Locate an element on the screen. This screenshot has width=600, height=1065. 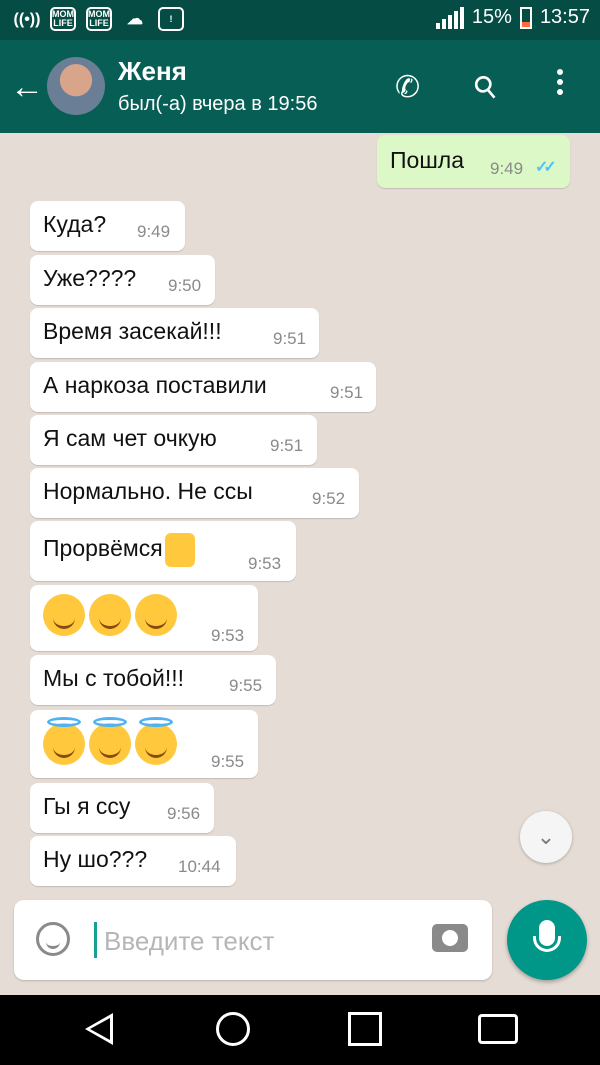
message-time: 9:56 is located at coordinates (184, 813).